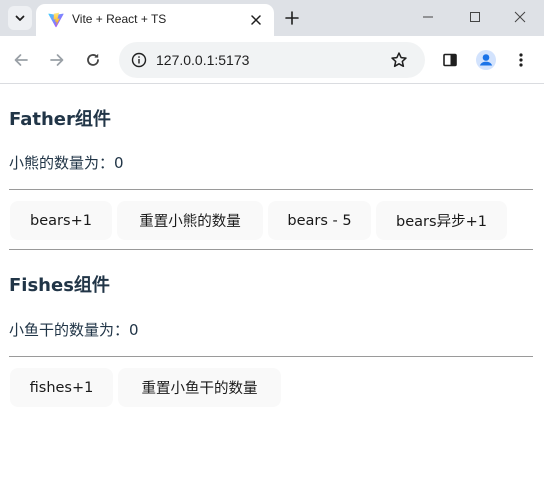 The width and height of the screenshot is (544, 490). Describe the element at coordinates (486, 60) in the screenshot. I see `profile-avatar-icon` at that location.